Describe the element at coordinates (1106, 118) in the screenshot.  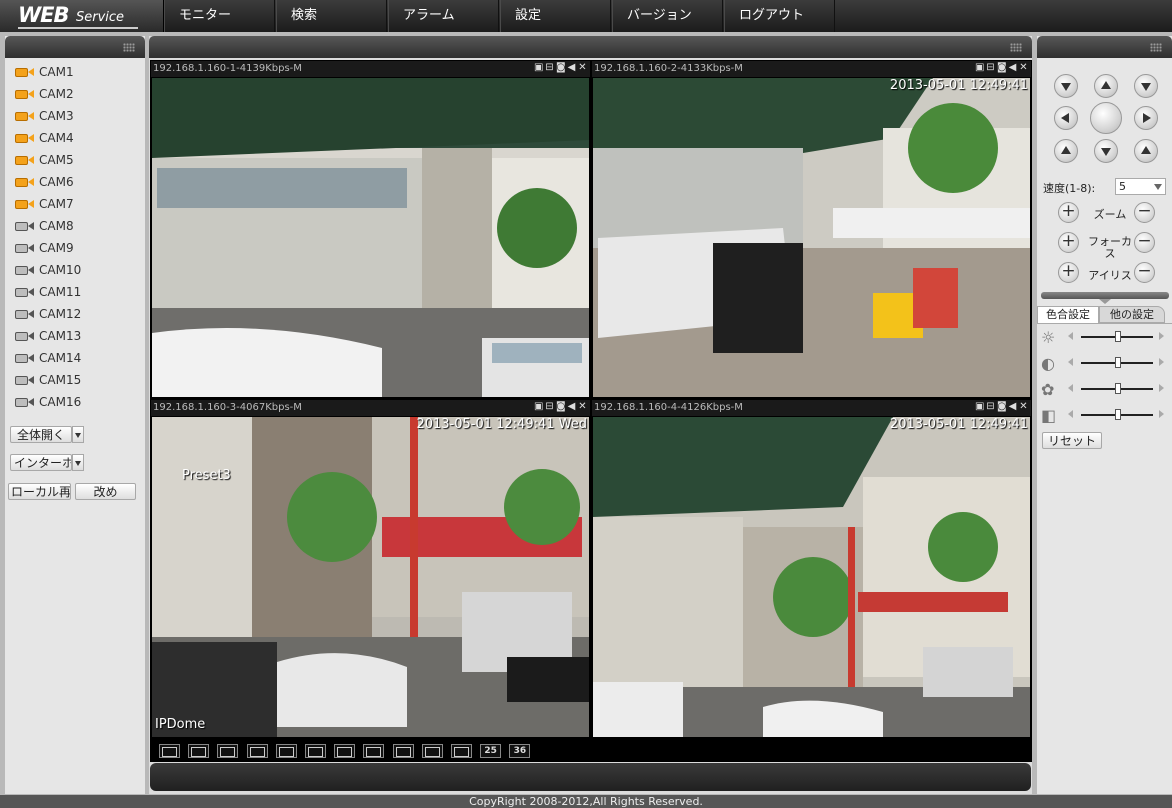
I see `ptz-center-icon` at that location.